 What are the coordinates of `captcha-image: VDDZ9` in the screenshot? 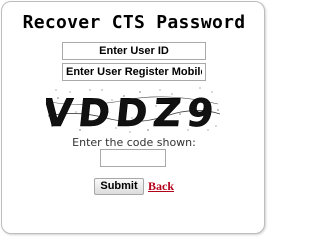 It's located at (134, 110).